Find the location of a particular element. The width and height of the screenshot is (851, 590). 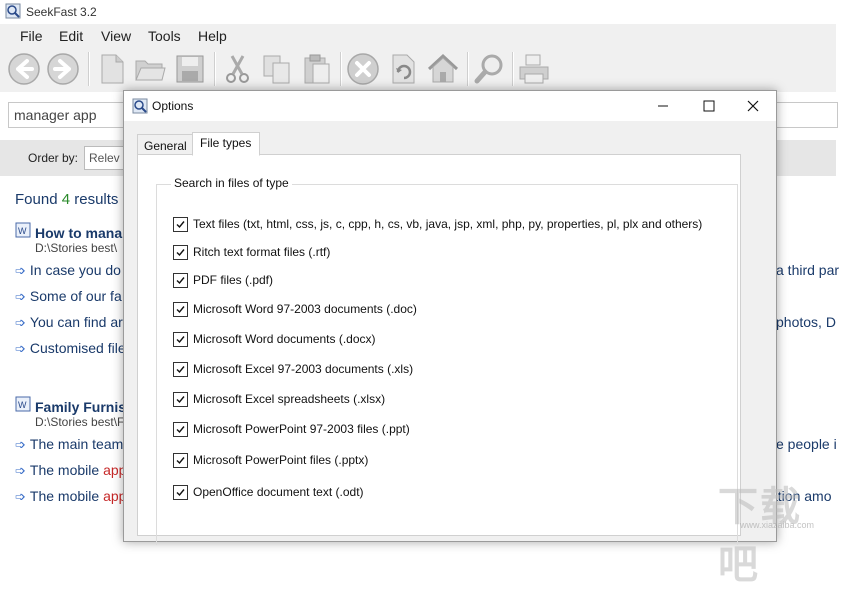

tab-general: General is located at coordinates (165, 144).